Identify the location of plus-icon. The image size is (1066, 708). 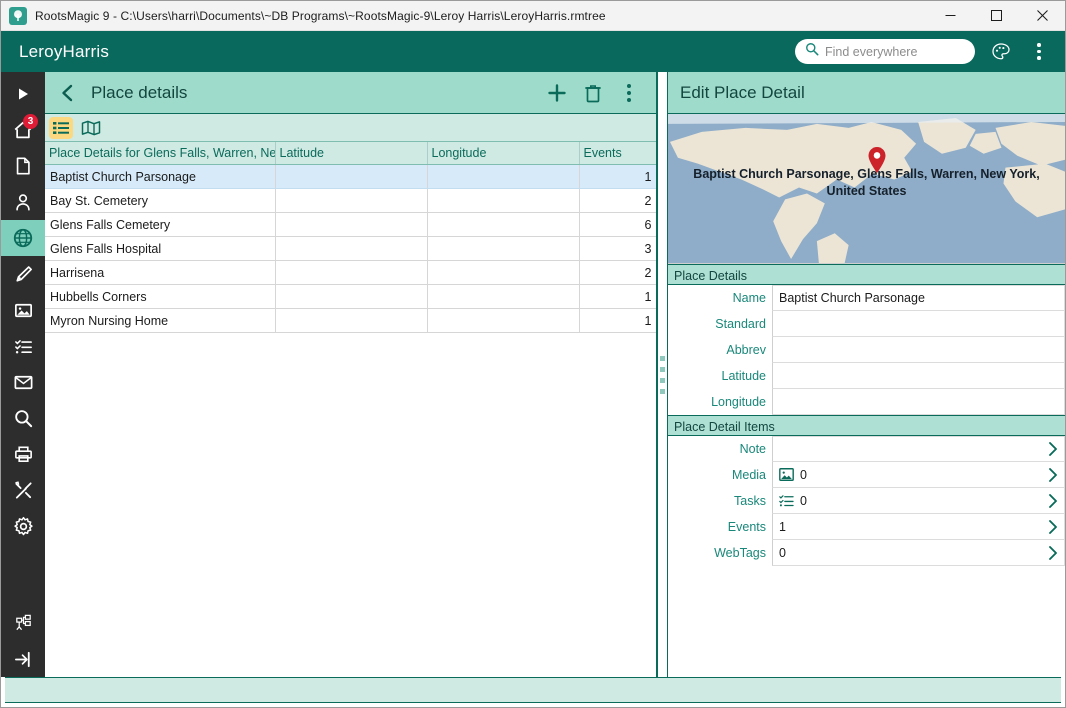
(557, 93).